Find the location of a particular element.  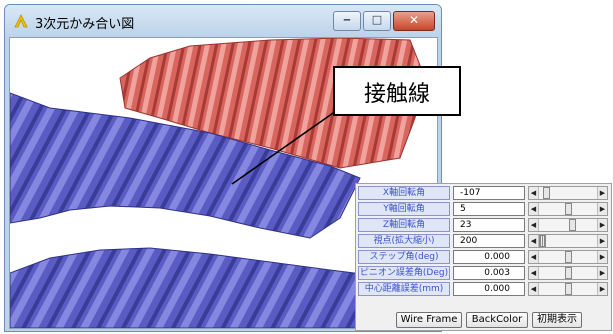

control-label: X軸回転角 is located at coordinates (404, 193).